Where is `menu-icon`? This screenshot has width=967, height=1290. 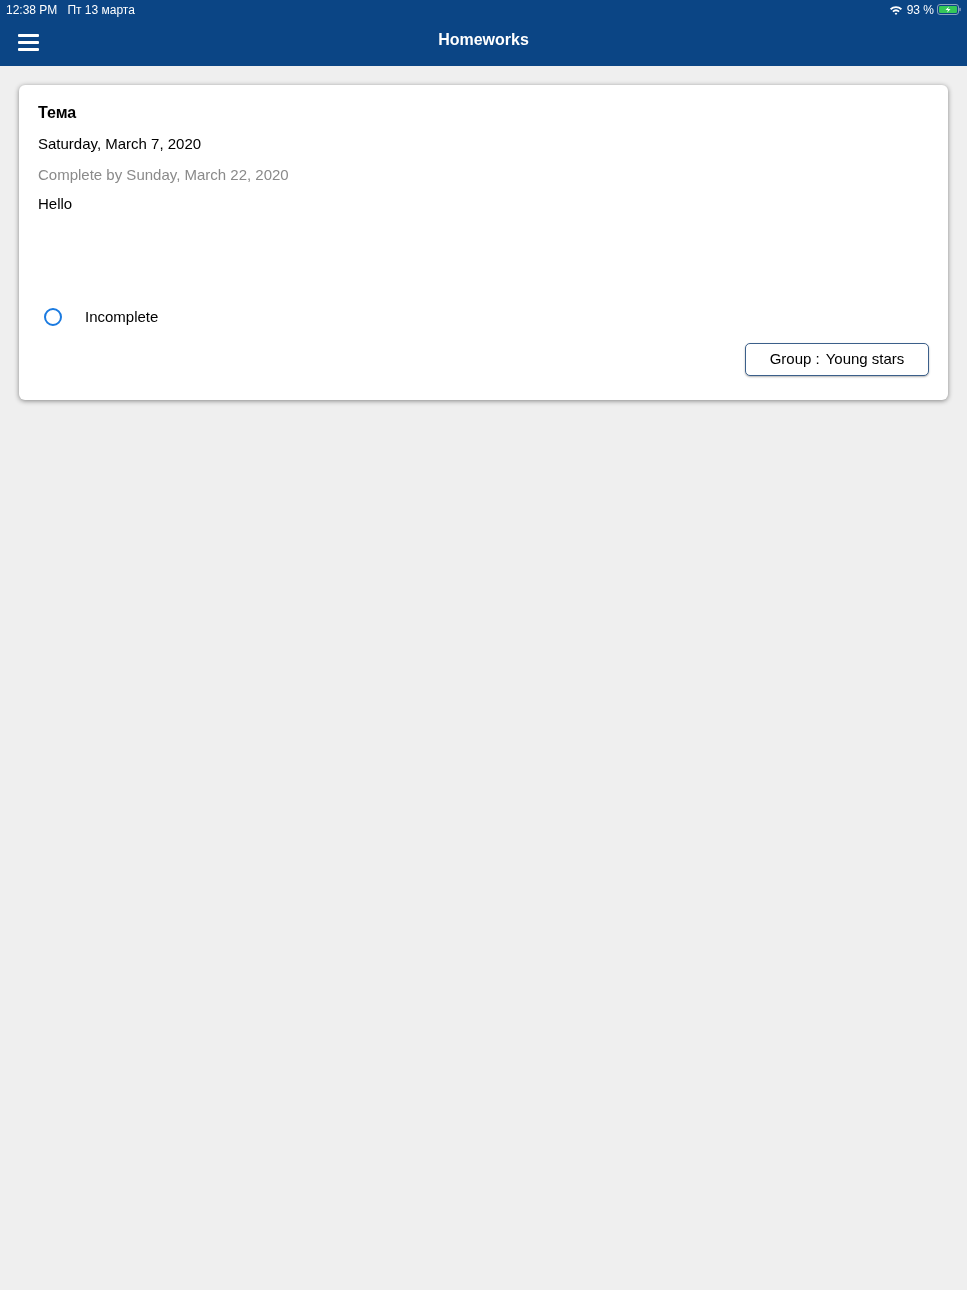 menu-icon is located at coordinates (28, 42).